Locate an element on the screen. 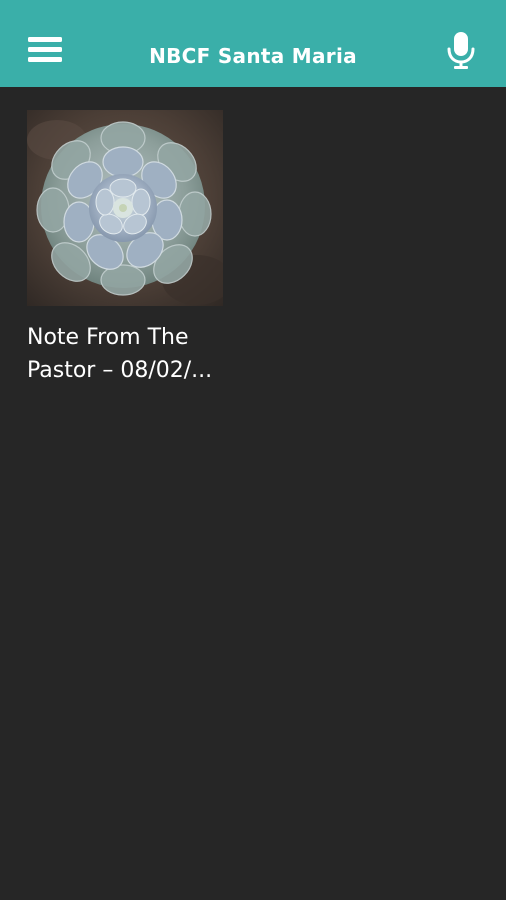 The height and width of the screenshot is (900, 506). article-thumbnail is located at coordinates (125, 208).